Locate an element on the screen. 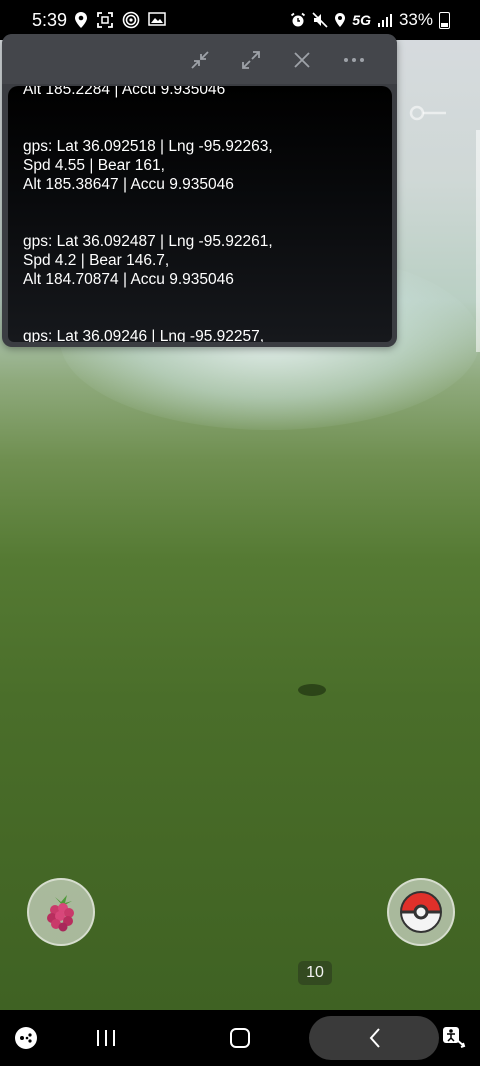 The height and width of the screenshot is (1066, 480). game-launcher-icon is located at coordinates (26, 1038).